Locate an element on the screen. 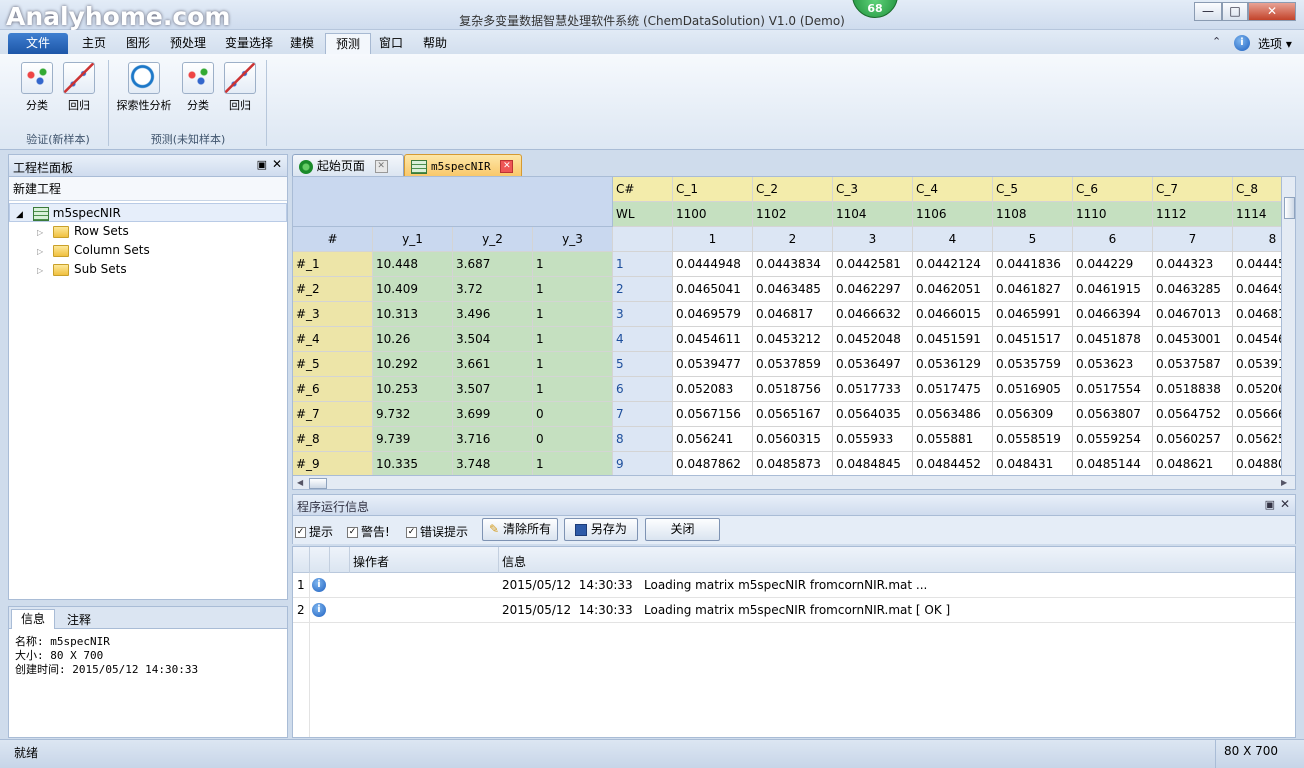  row-id-cell: #_1 is located at coordinates (333, 264).